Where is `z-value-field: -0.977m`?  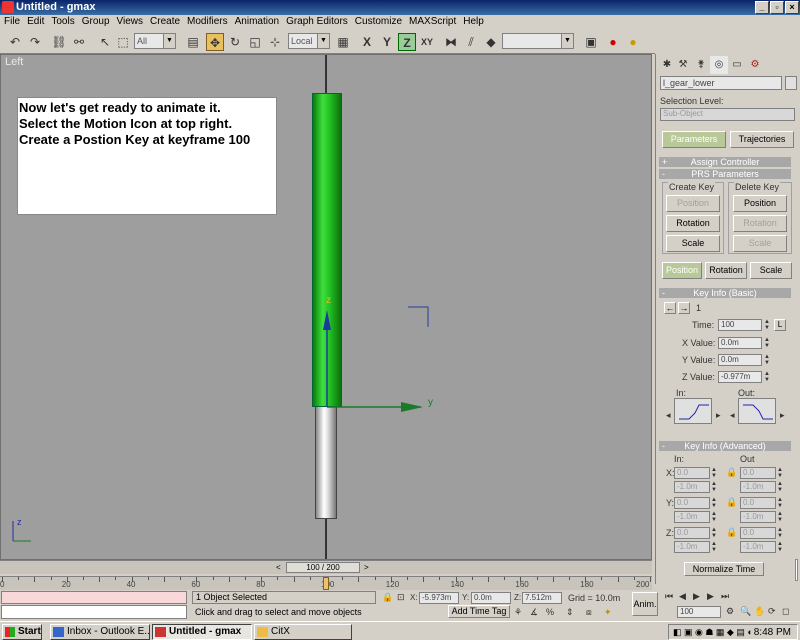 z-value-field: -0.977m is located at coordinates (740, 377).